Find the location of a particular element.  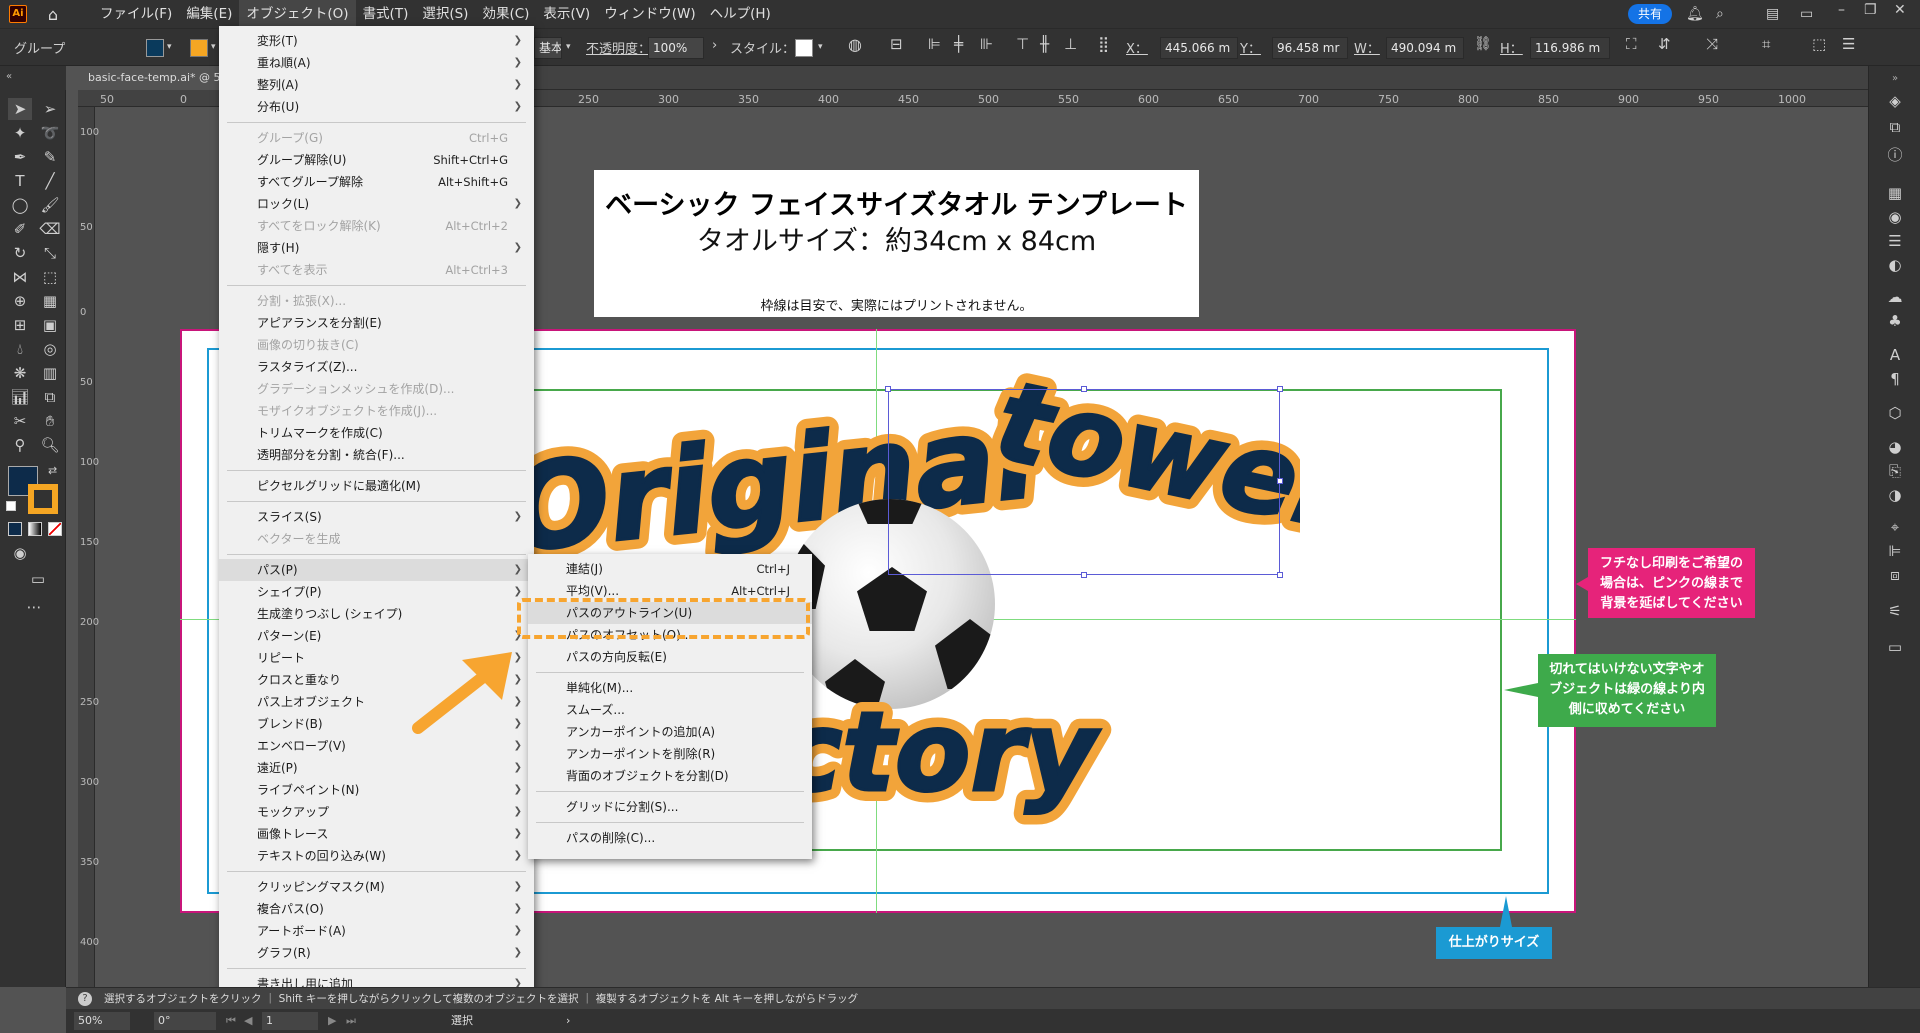

symbol-sprayer-icon: ❋ is located at coordinates (20, 373).